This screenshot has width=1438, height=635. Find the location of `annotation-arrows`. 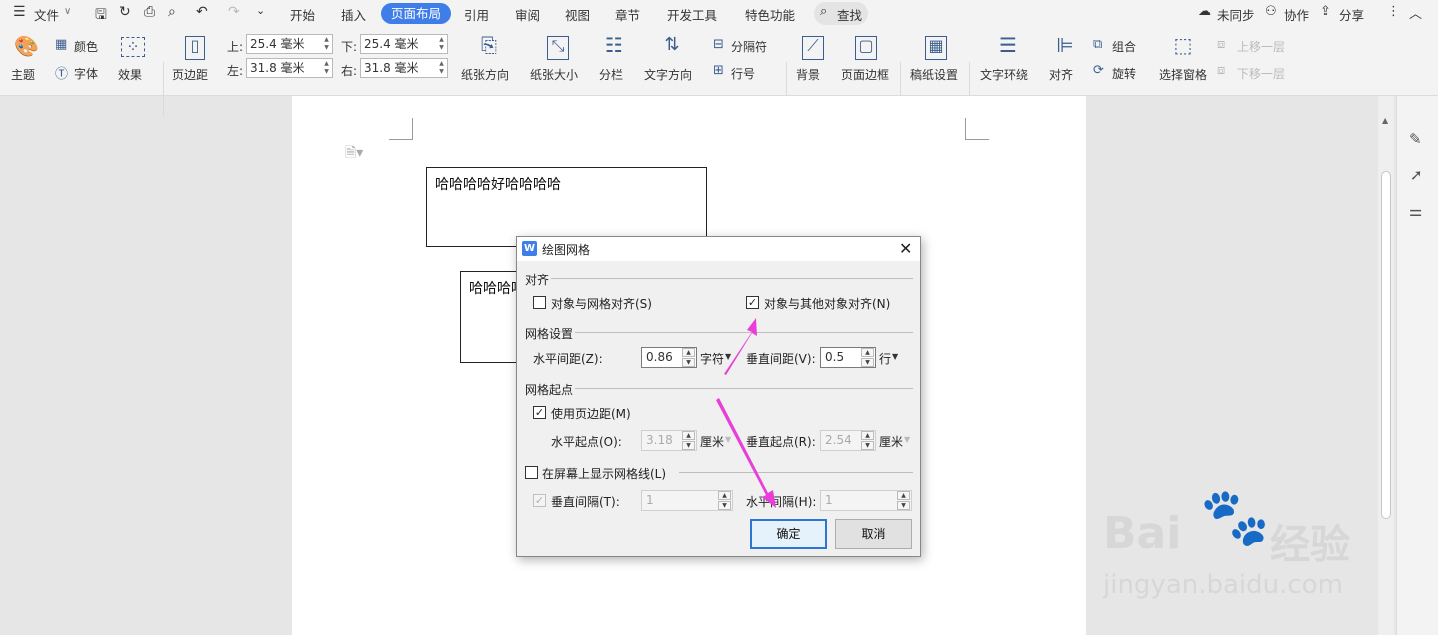

annotation-arrows is located at coordinates (746, 413).